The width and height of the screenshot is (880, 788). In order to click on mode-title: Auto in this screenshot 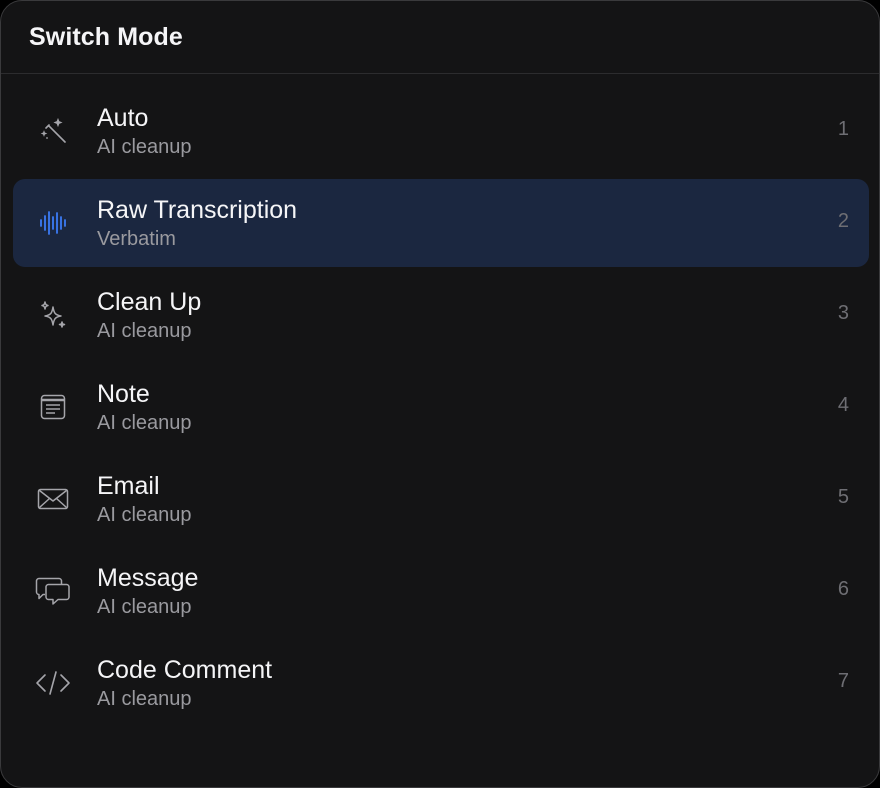, I will do `click(123, 118)`.